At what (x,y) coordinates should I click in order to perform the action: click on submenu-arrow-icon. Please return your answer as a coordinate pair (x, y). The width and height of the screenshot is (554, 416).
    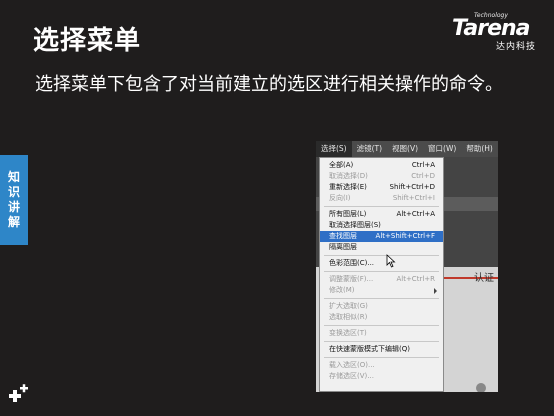
    Looking at the image, I should click on (435, 291).